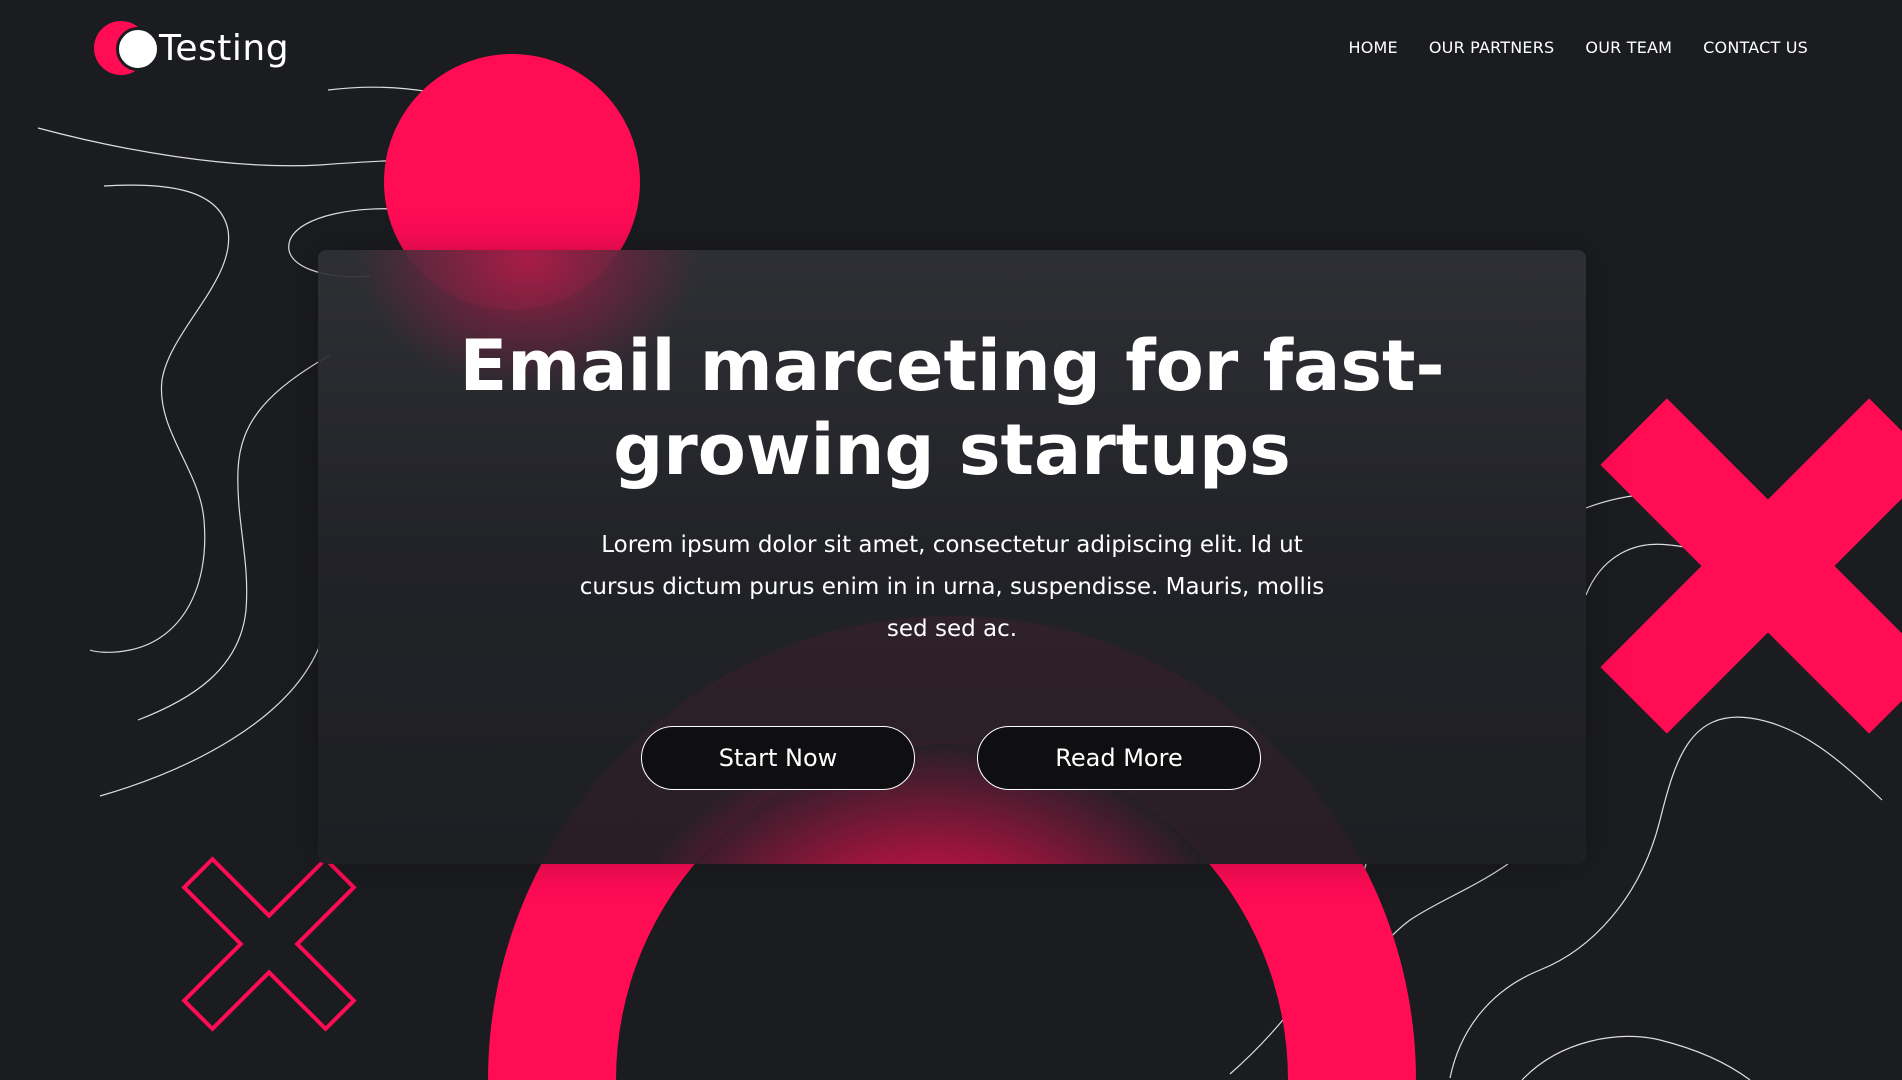  I want to click on nav-item-our-partners: OUR PARTNERS, so click(1492, 47).